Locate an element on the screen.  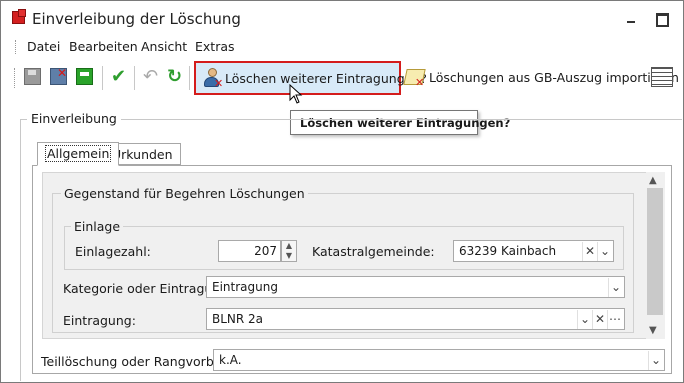
delete-save-icon is located at coordinates (58, 75).